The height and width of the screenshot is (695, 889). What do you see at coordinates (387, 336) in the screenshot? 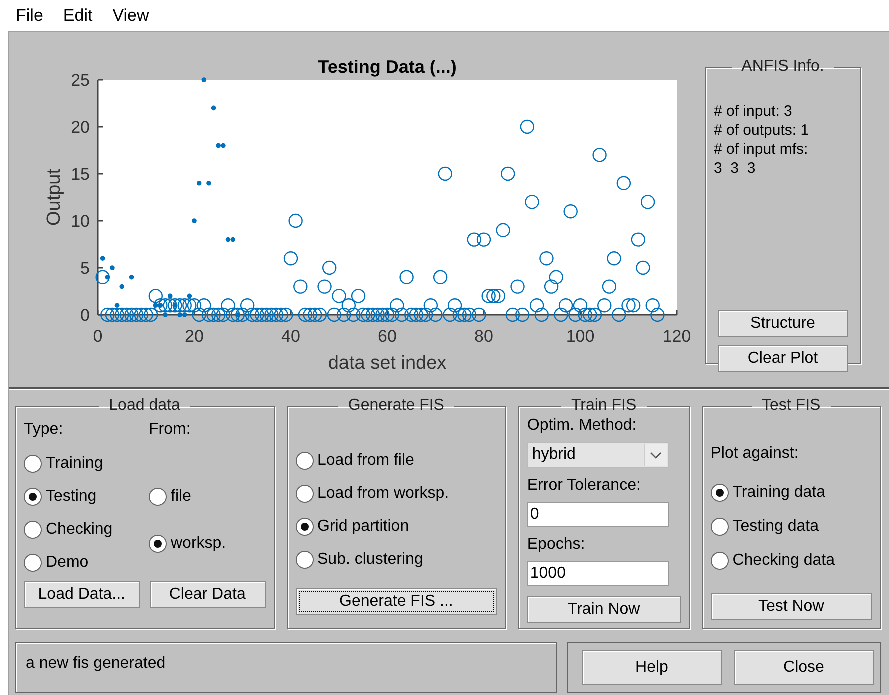
I see `tick-label: 60` at bounding box center [387, 336].